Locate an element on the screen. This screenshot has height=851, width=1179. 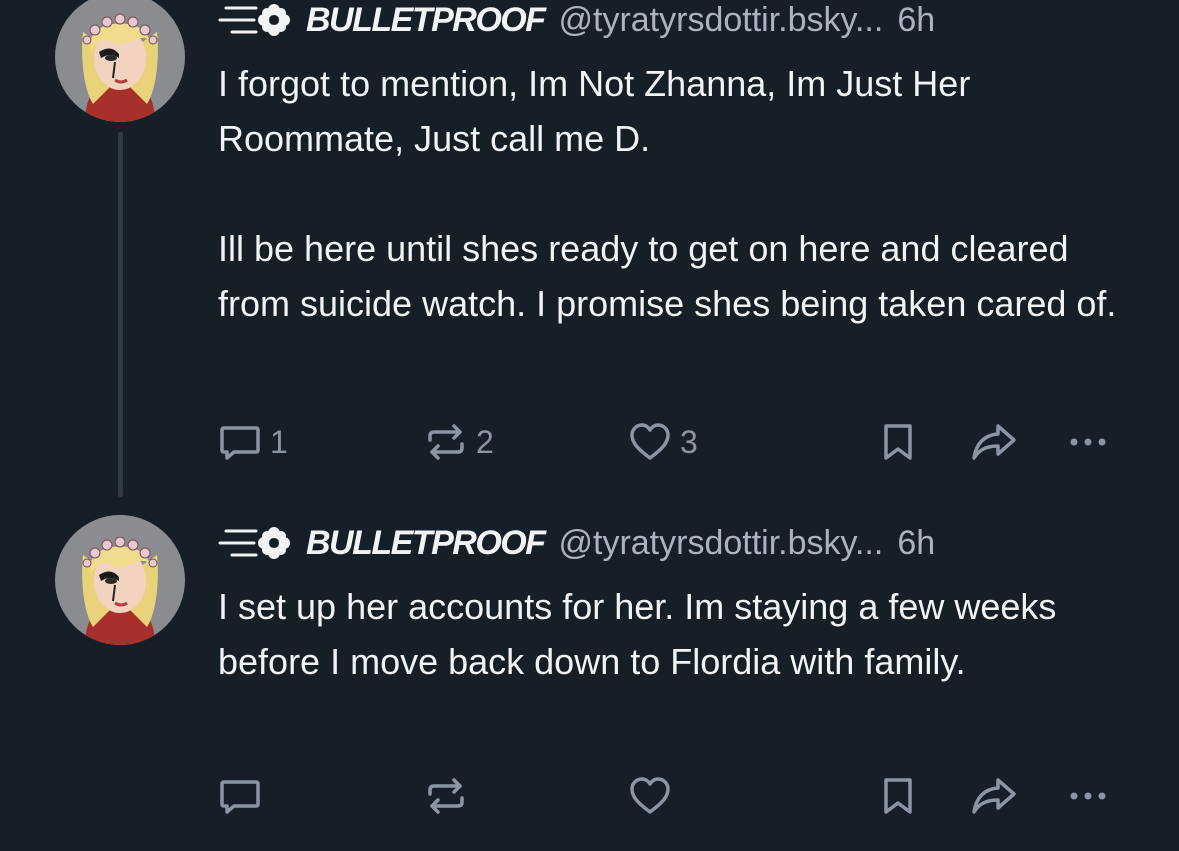
like-button is located at coordinates (650, 796).